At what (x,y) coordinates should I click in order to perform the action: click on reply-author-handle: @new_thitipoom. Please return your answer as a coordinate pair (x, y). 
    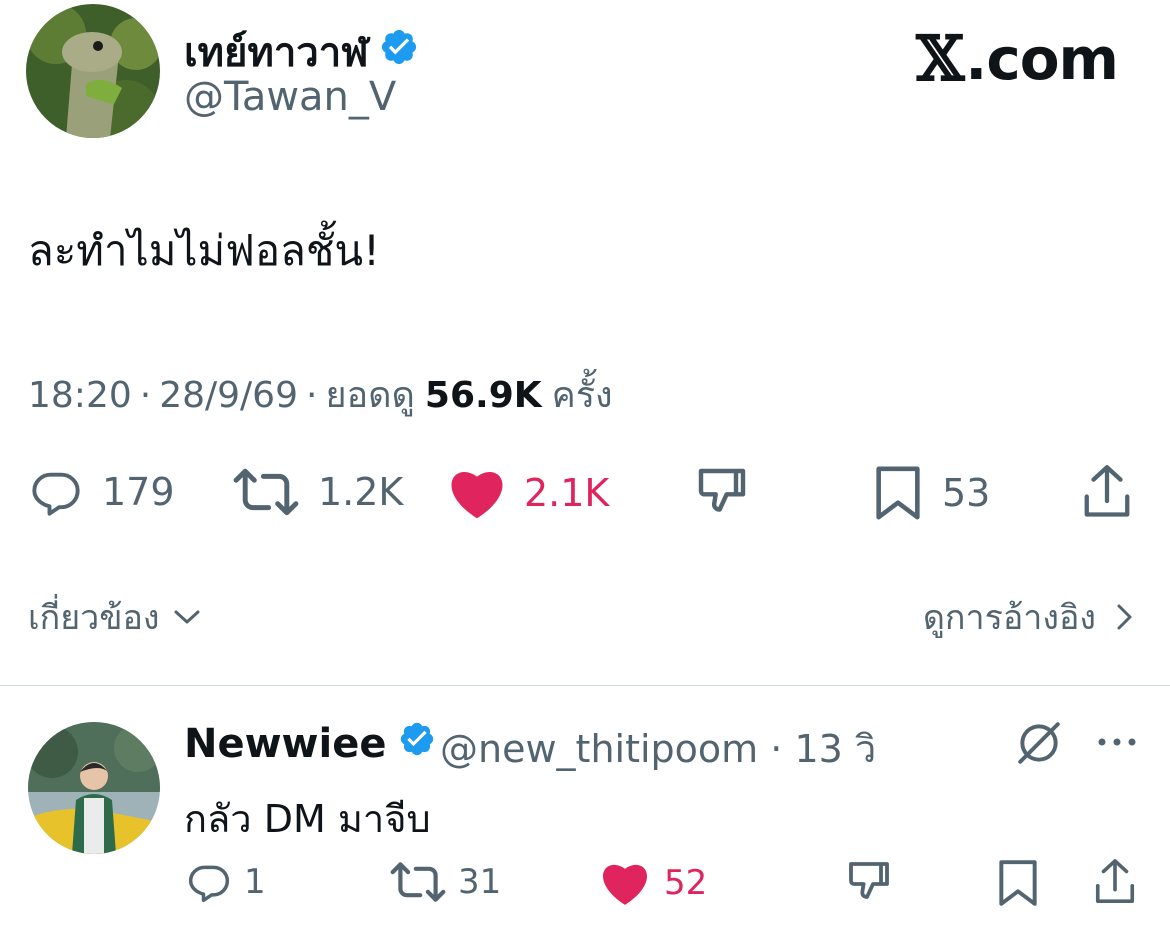
    Looking at the image, I should click on (599, 749).